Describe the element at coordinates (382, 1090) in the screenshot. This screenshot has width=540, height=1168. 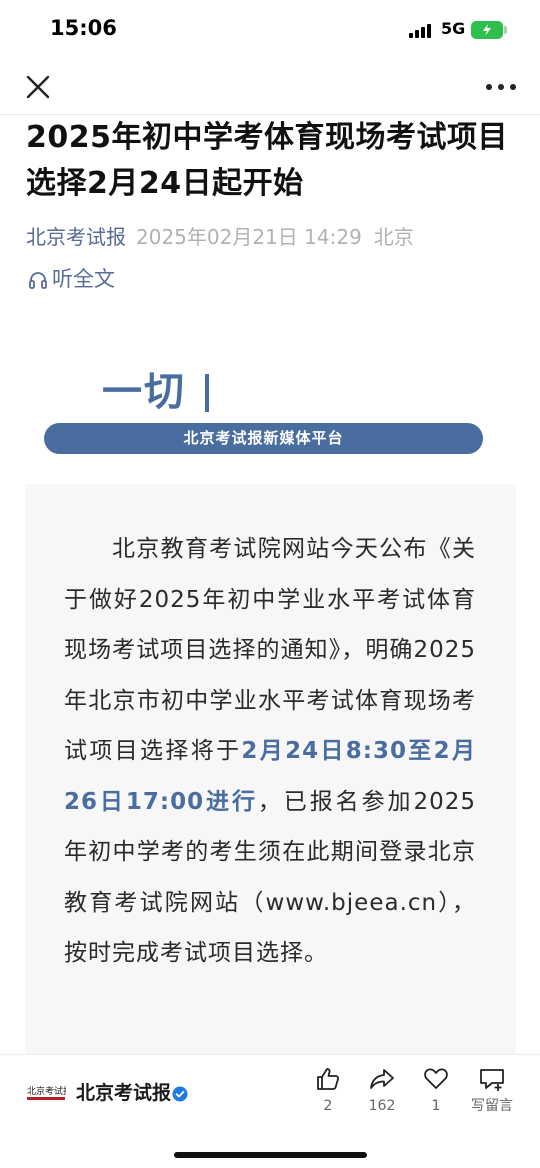
I see `share-button: 162` at that location.